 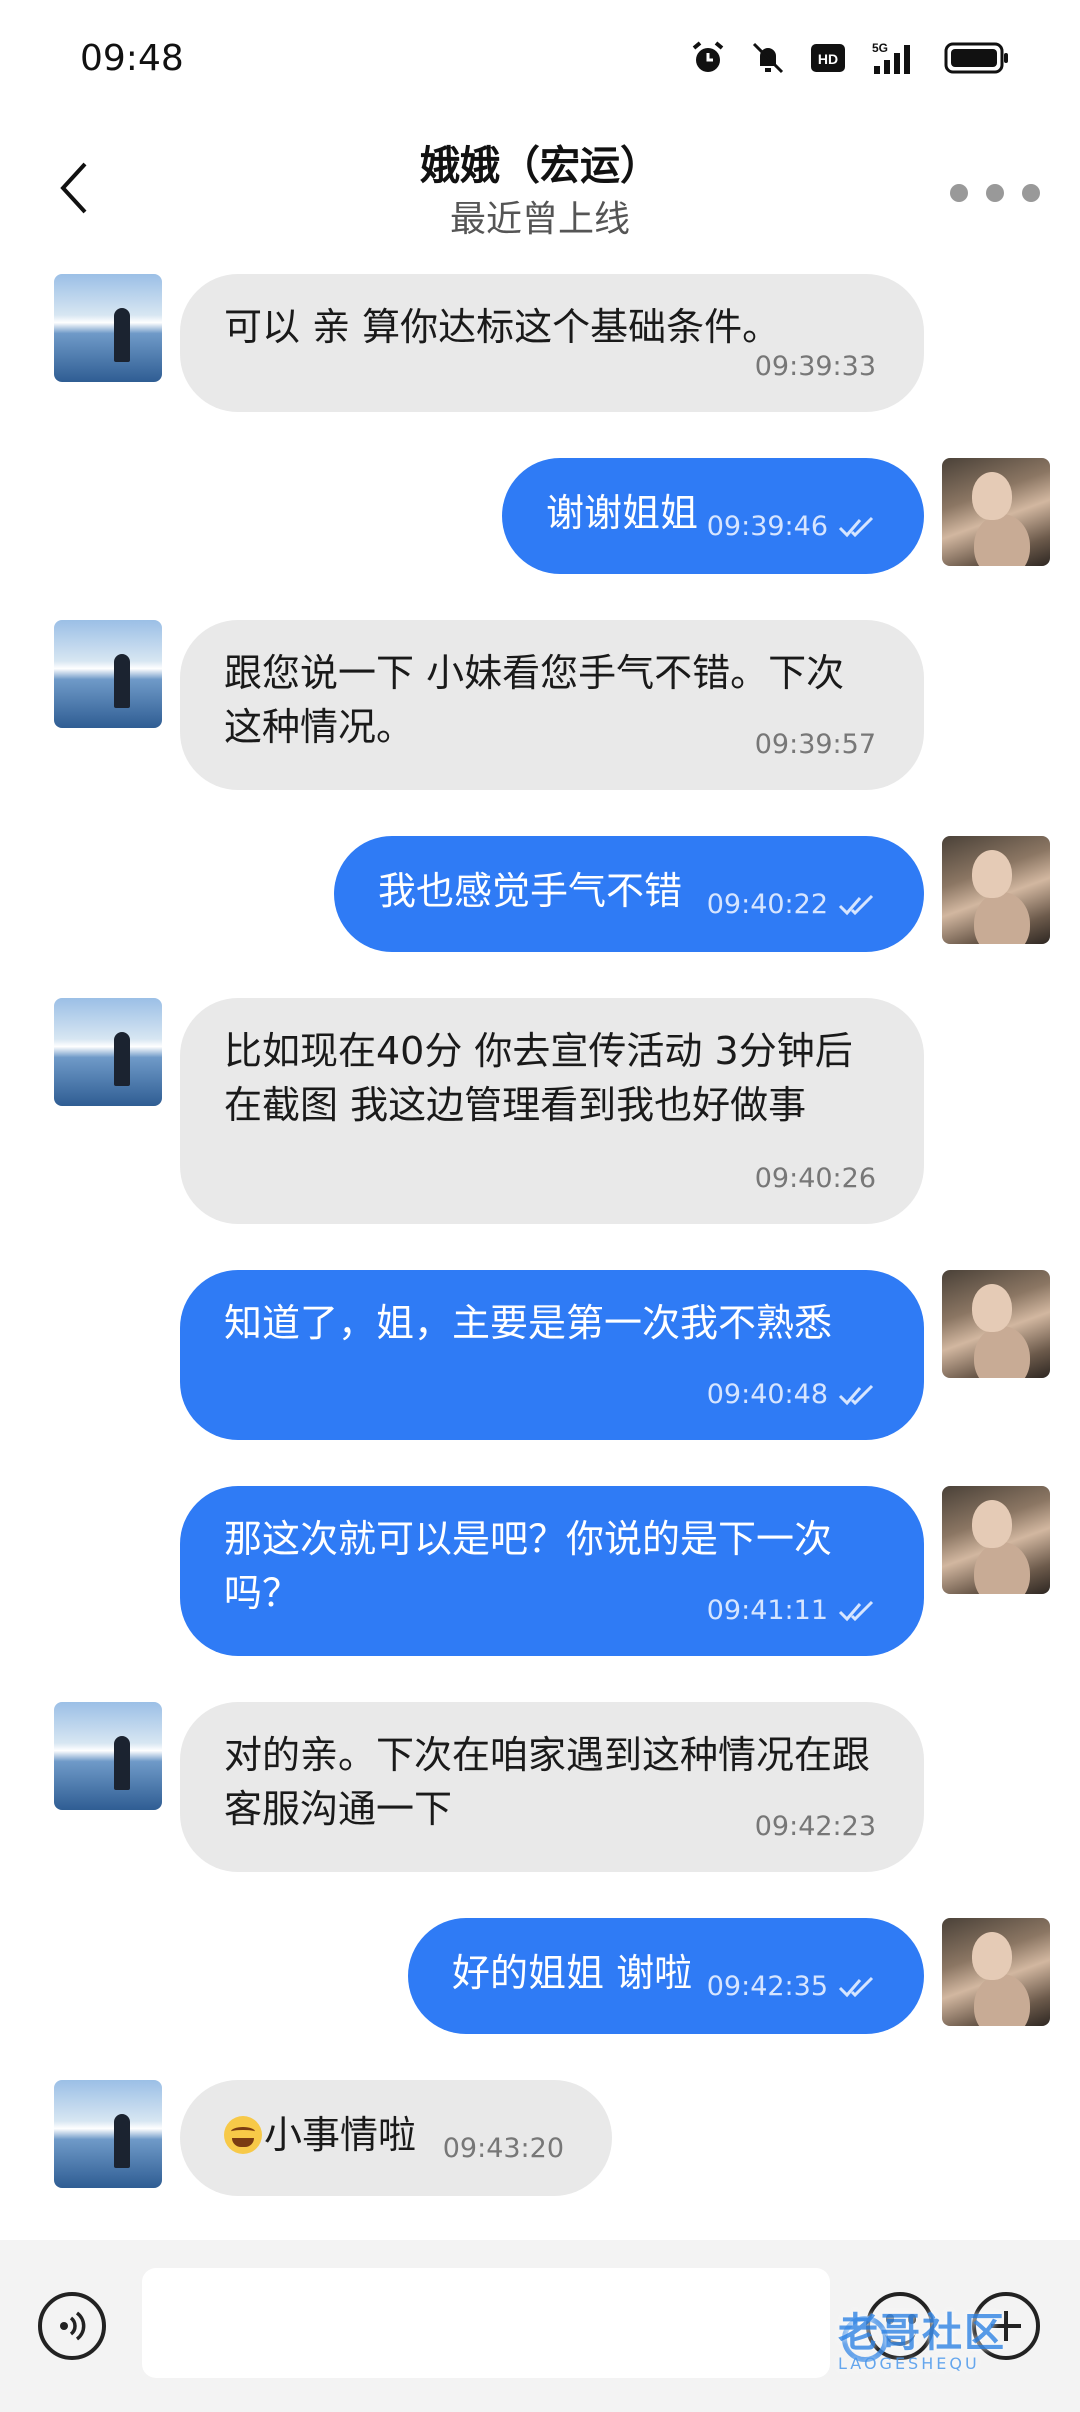 What do you see at coordinates (922, 2333) in the screenshot?
I see `watermark-text: 老哥社区` at bounding box center [922, 2333].